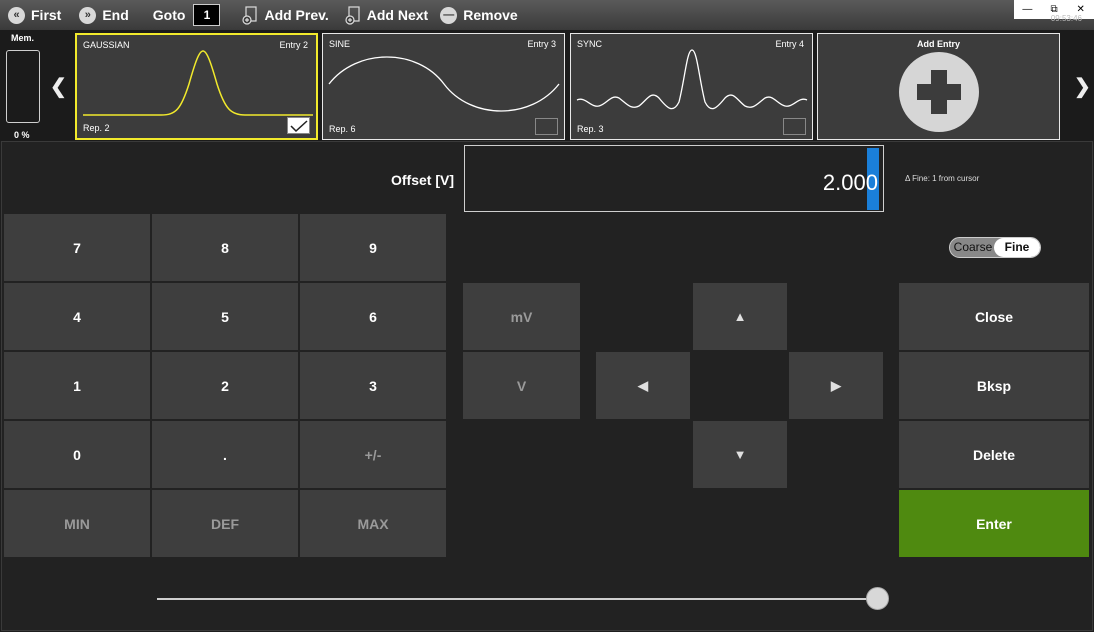 This screenshot has width=1094, height=632. I want to click on entry-rep: Rep. 3, so click(590, 129).